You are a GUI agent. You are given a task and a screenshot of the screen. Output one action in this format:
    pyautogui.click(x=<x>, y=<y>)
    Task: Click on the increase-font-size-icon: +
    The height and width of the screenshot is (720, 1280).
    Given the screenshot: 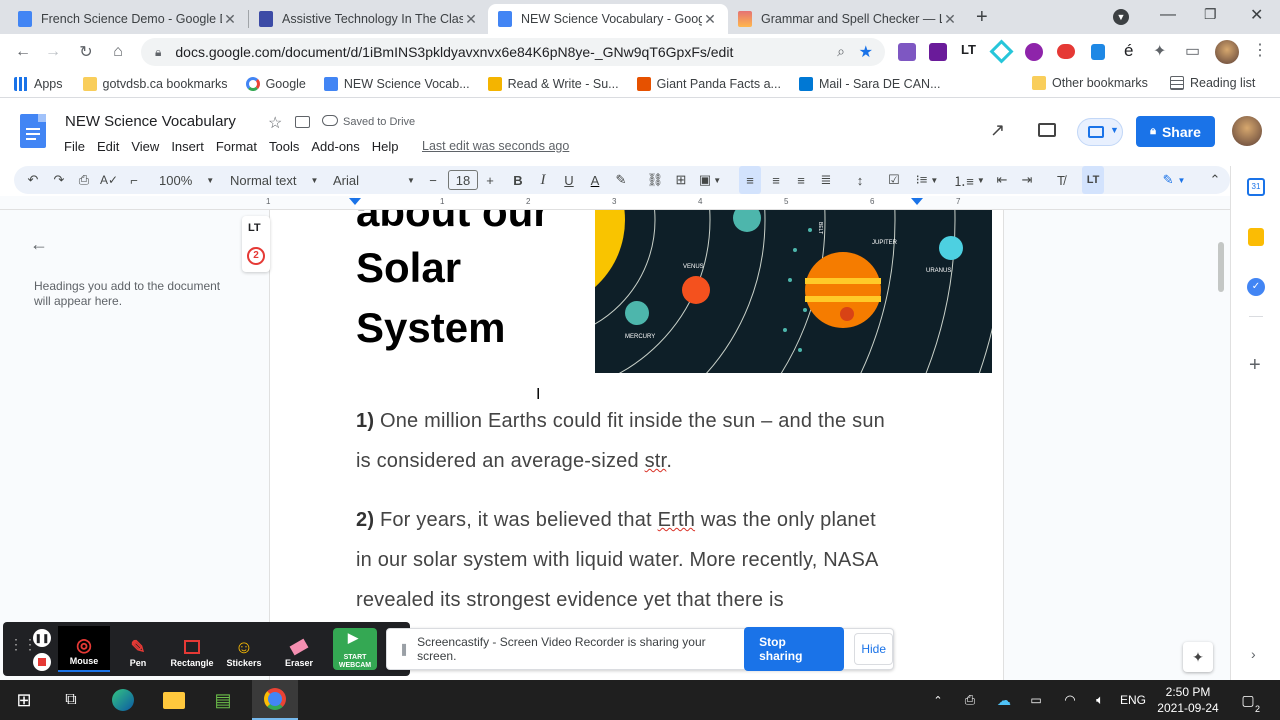 What is the action you would take?
    pyautogui.click(x=490, y=180)
    